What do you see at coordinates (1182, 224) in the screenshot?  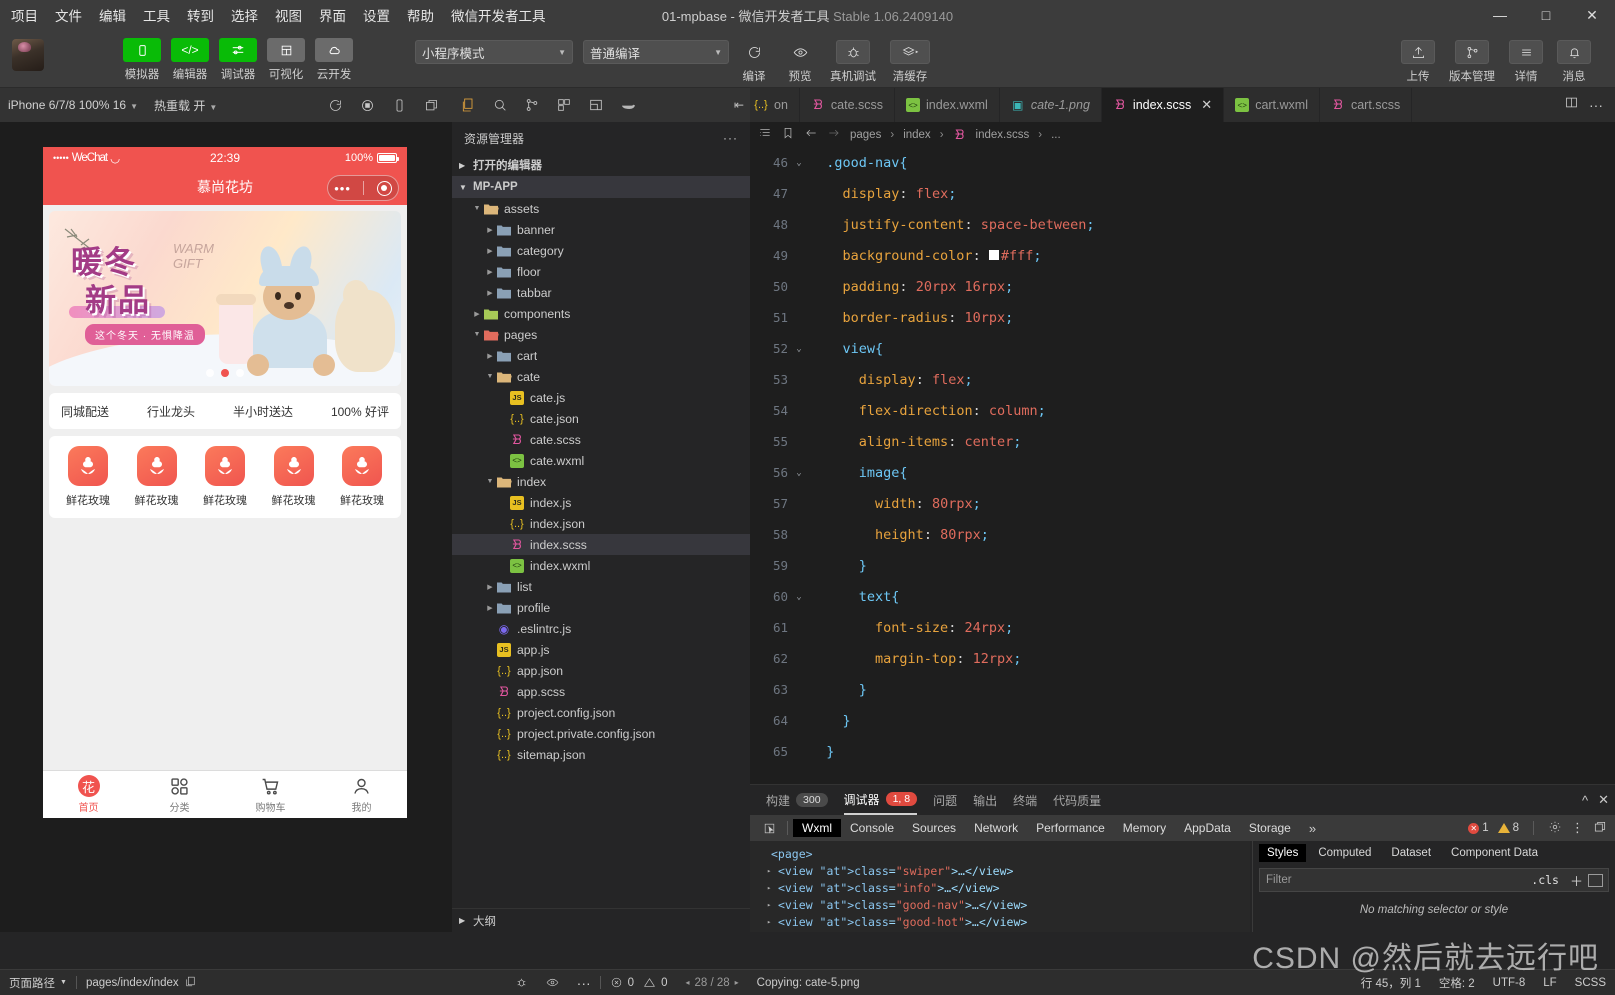 I see `code-line-48: 48 justify-content: space-between;` at bounding box center [1182, 224].